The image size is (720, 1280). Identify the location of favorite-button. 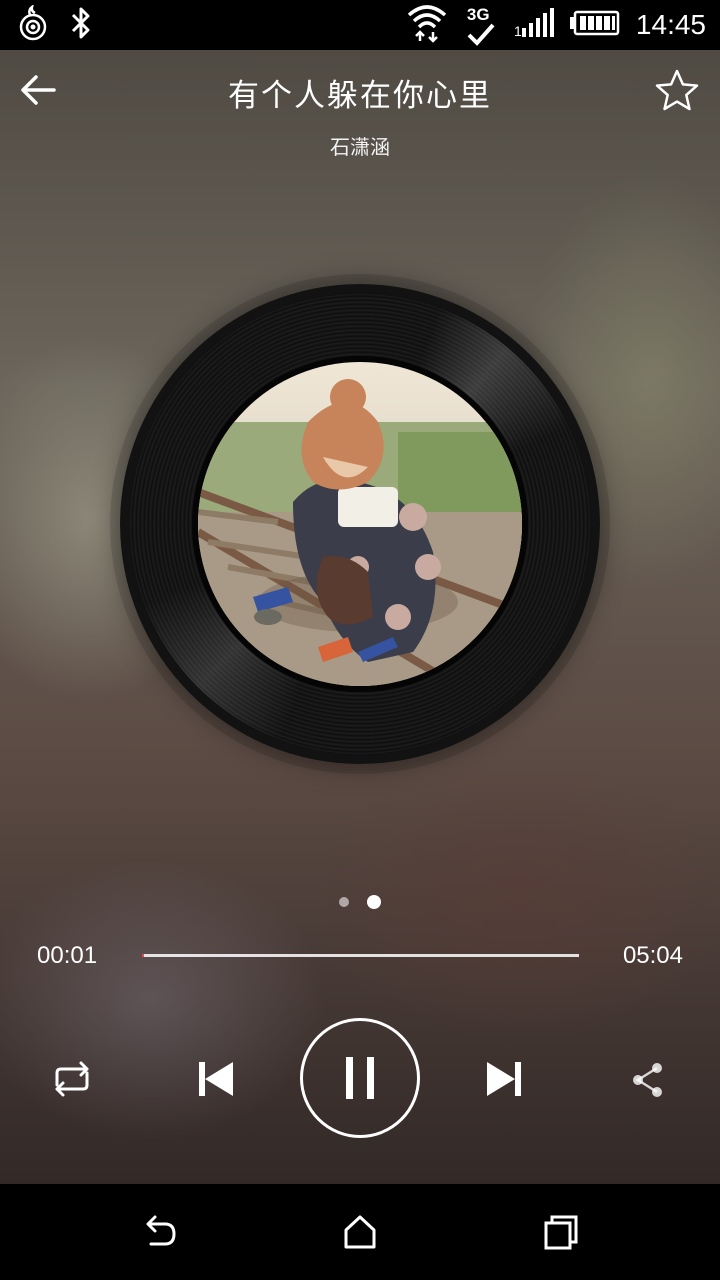
(677, 91).